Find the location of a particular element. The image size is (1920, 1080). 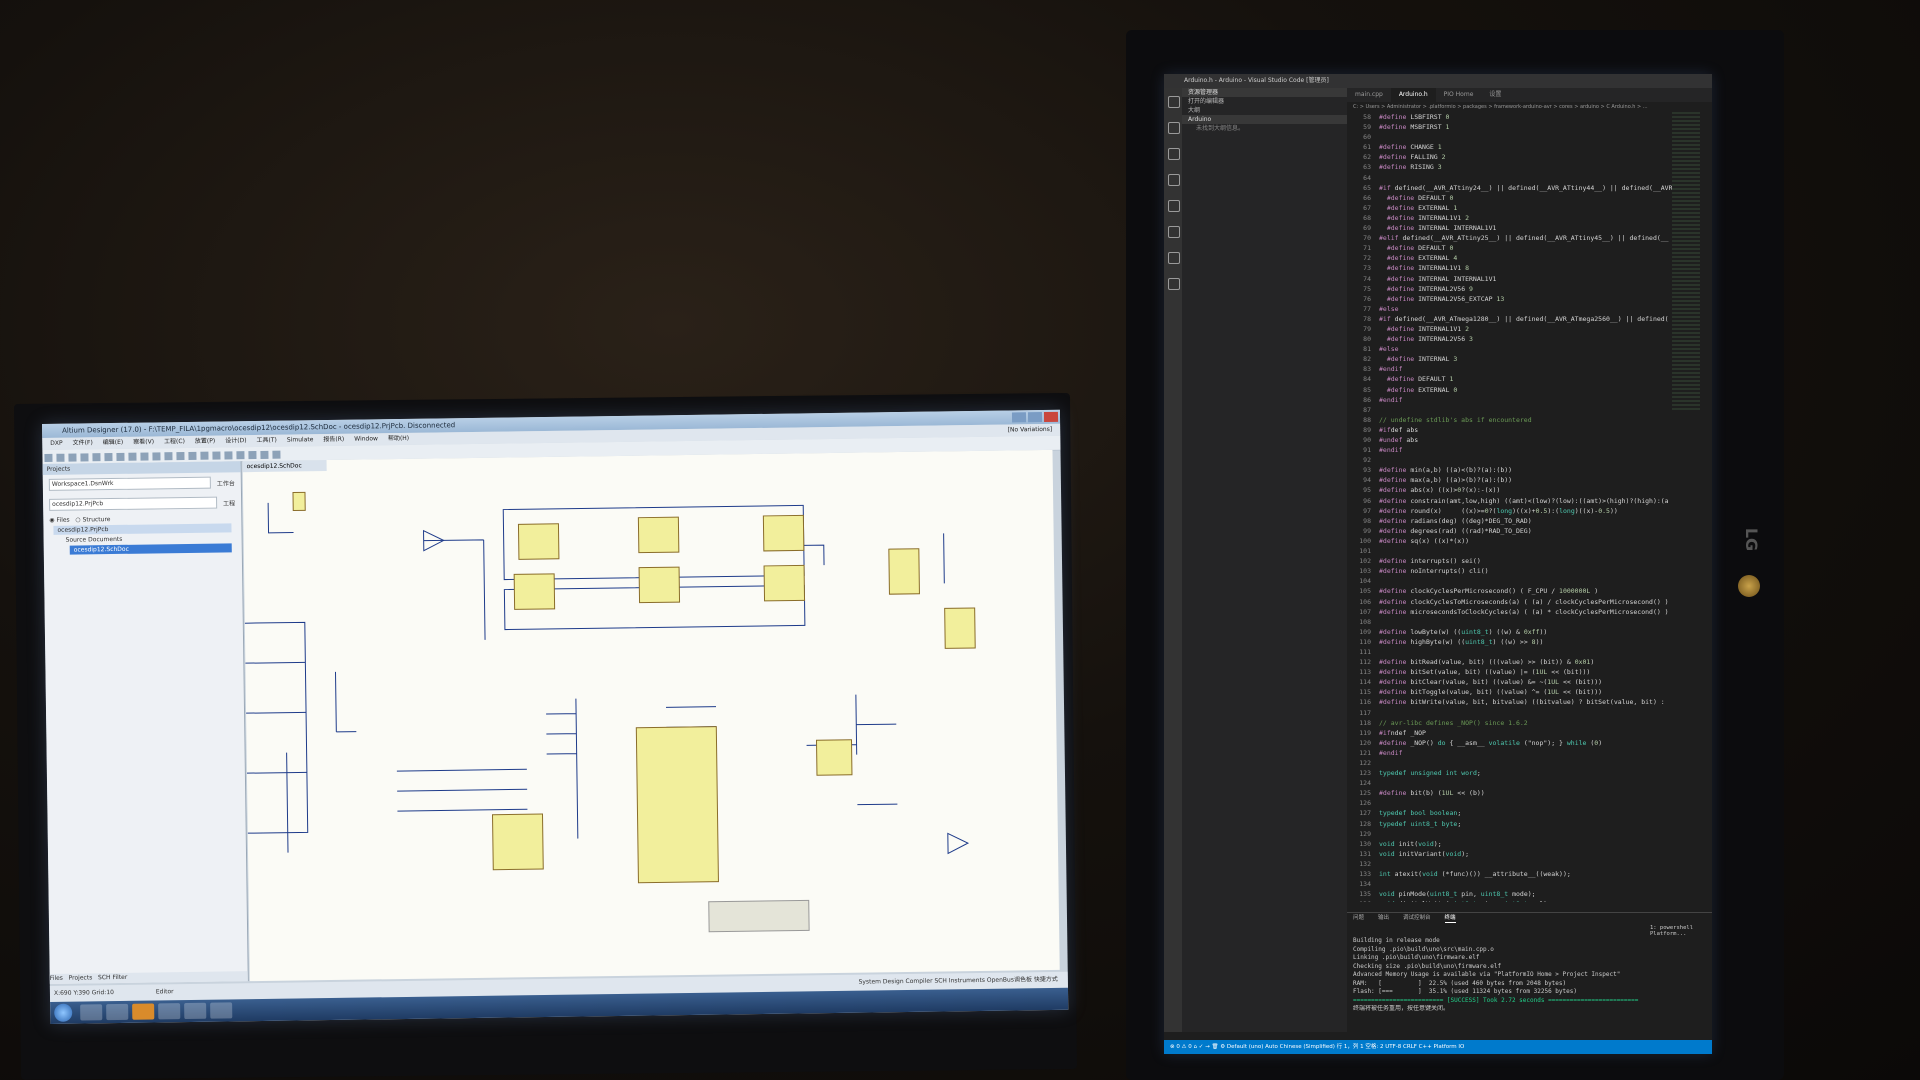

test-icon is located at coordinates (1174, 232).